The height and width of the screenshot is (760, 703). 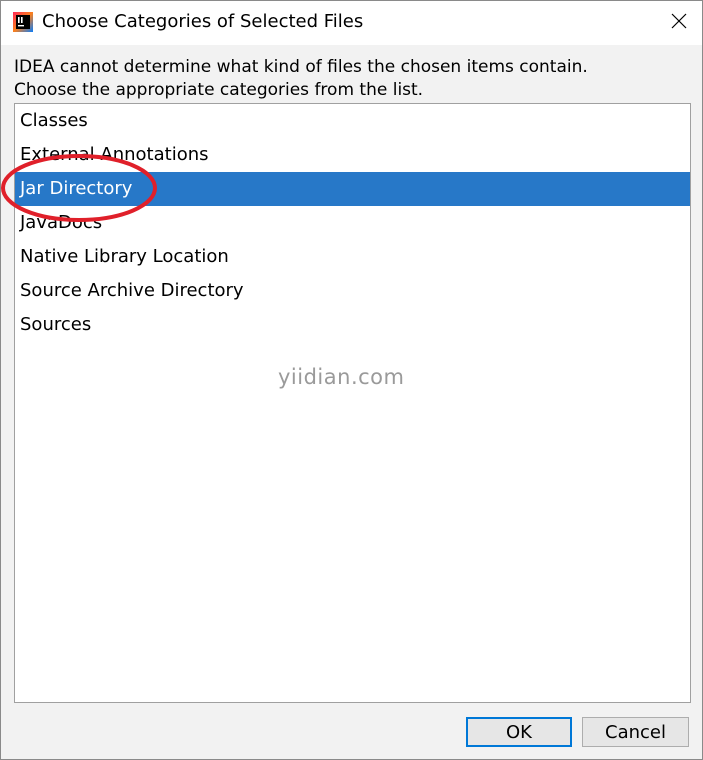 What do you see at coordinates (352, 291) in the screenshot?
I see `list-item-source-archive-directory: Source Archive Directory` at bounding box center [352, 291].